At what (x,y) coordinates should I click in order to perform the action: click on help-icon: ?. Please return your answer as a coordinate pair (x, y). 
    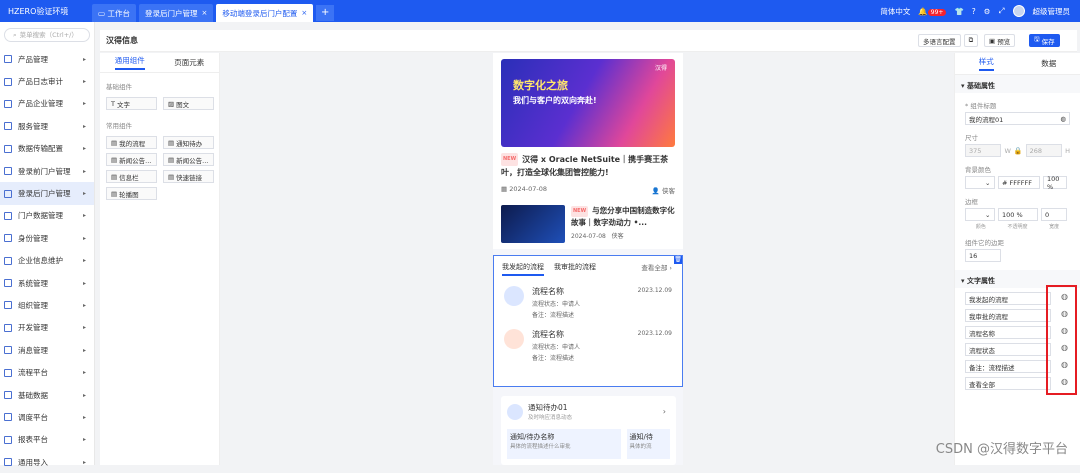
    Looking at the image, I should click on (974, 11).